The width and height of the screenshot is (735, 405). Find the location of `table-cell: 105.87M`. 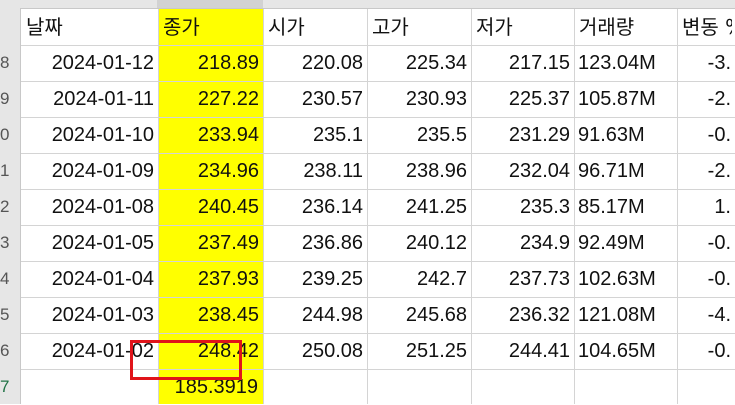

table-cell: 105.87M is located at coordinates (627, 99).